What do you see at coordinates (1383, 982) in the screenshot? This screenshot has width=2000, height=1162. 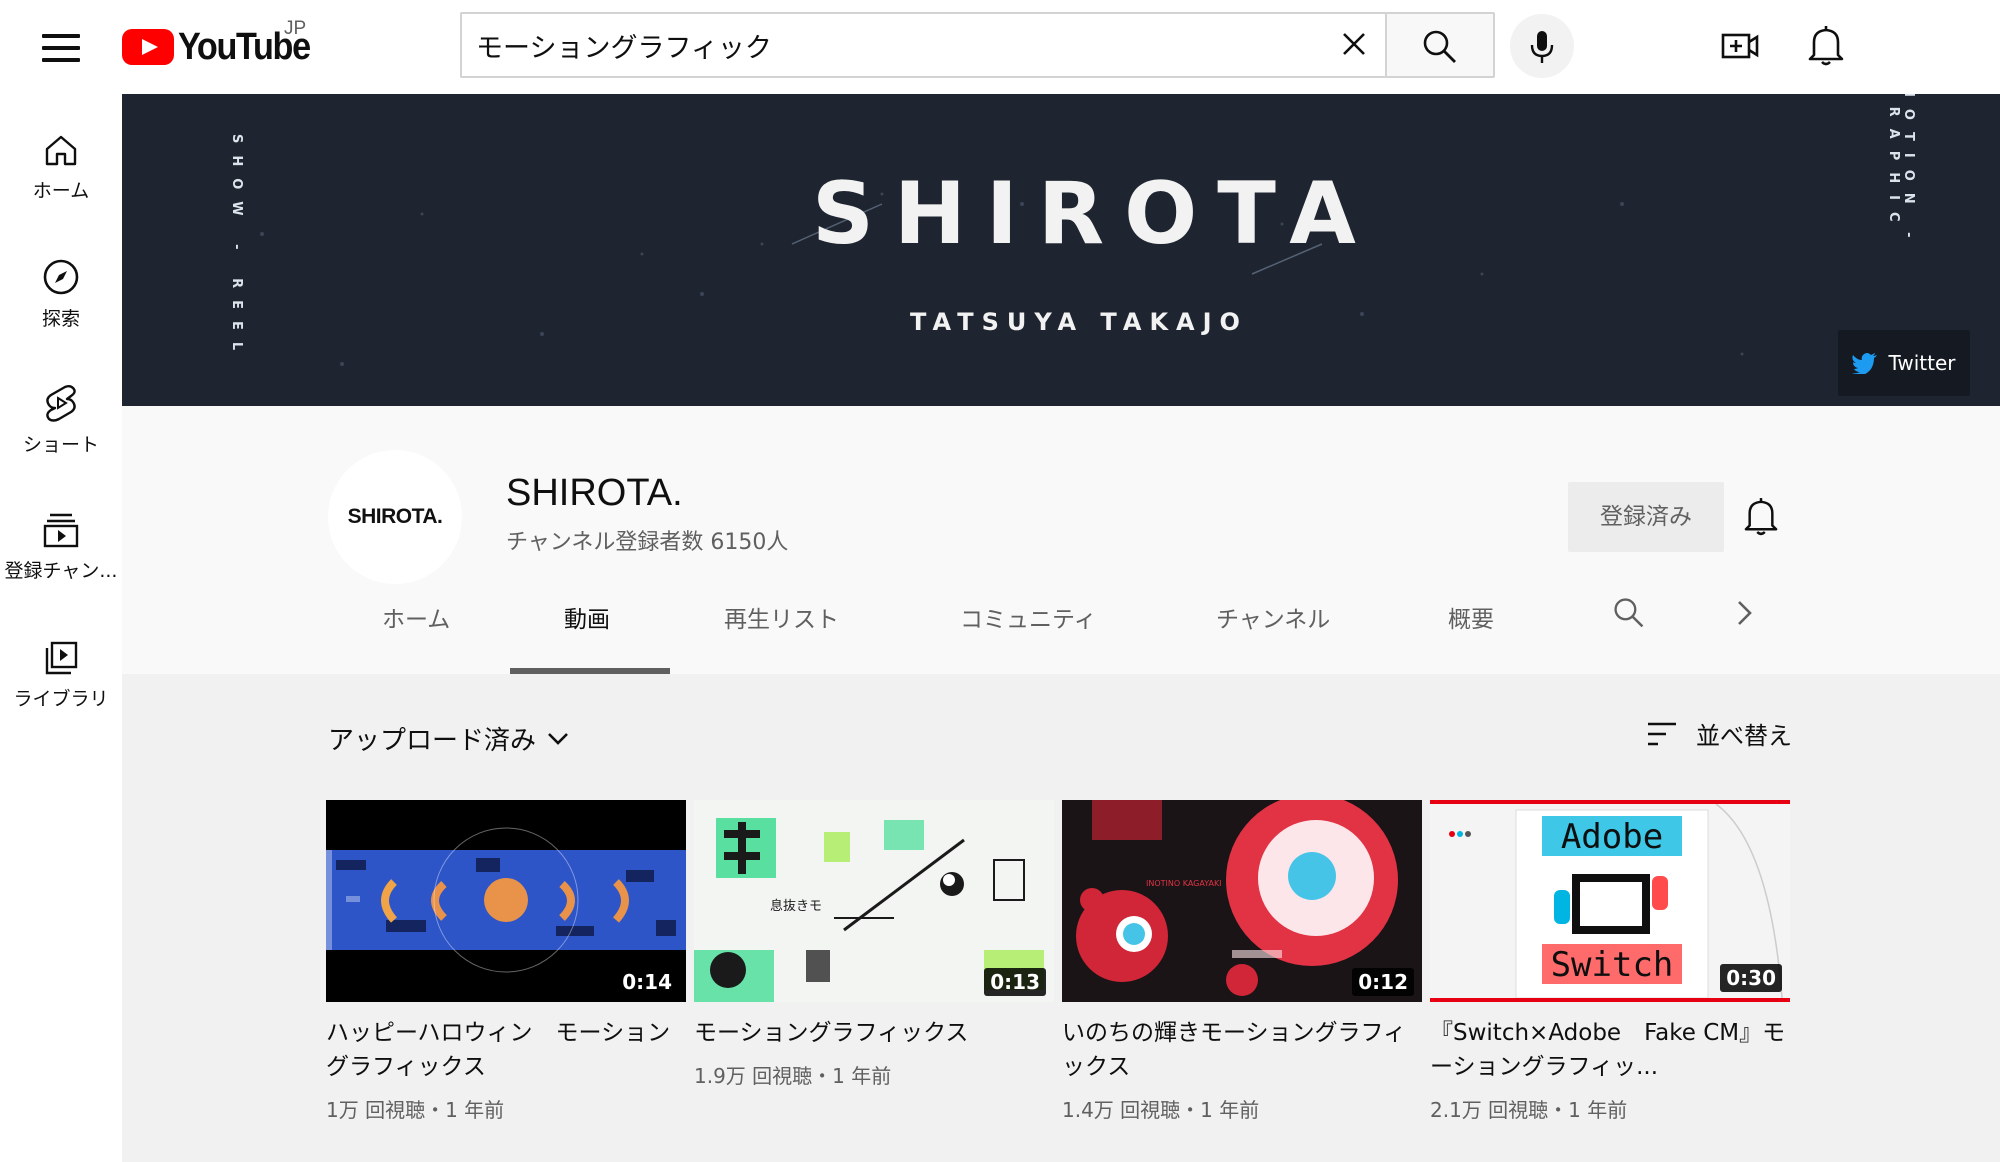 I see `video-duration: 0:12` at bounding box center [1383, 982].